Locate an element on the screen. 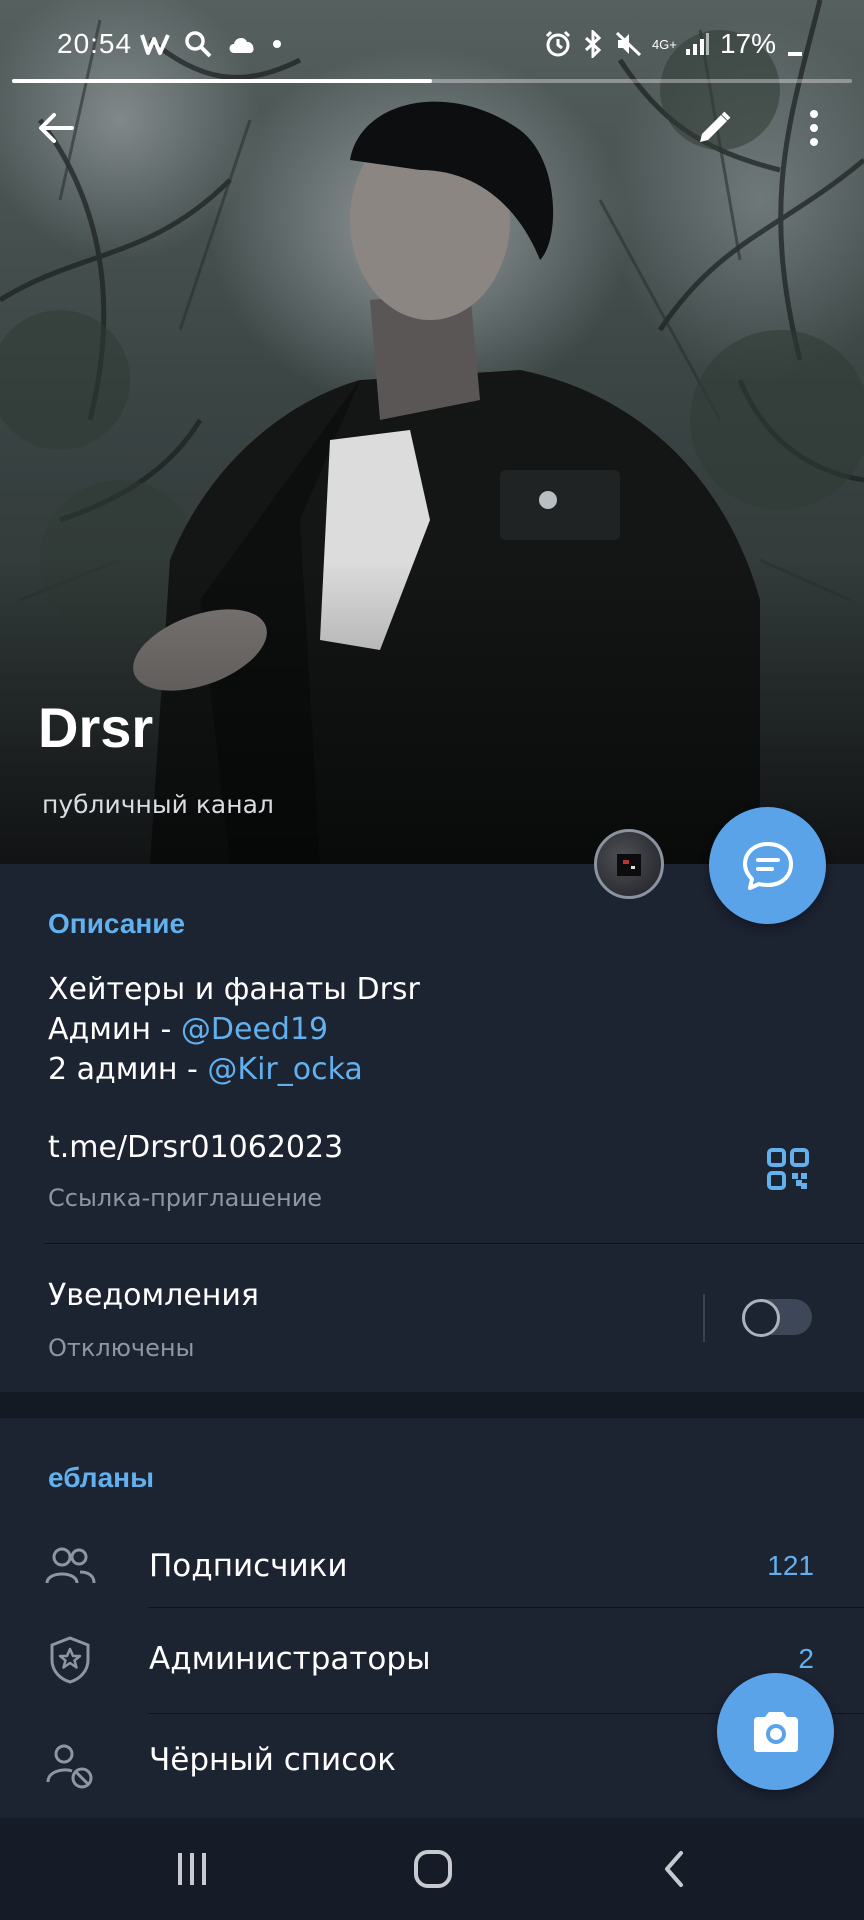 The image size is (864, 1920). administrators-count: 2 is located at coordinates (806, 1658).